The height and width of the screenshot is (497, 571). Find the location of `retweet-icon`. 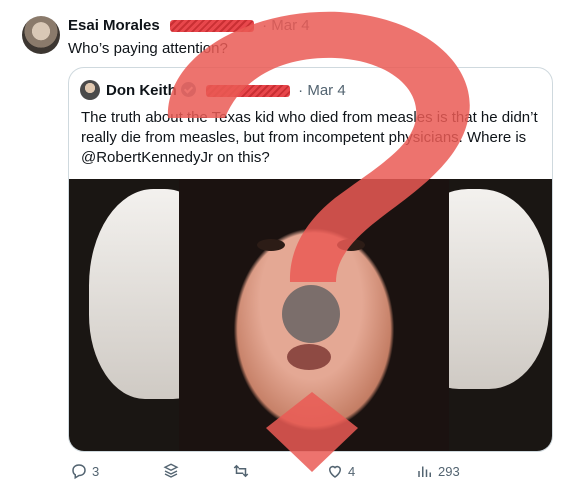

retweet-icon is located at coordinates (241, 471).